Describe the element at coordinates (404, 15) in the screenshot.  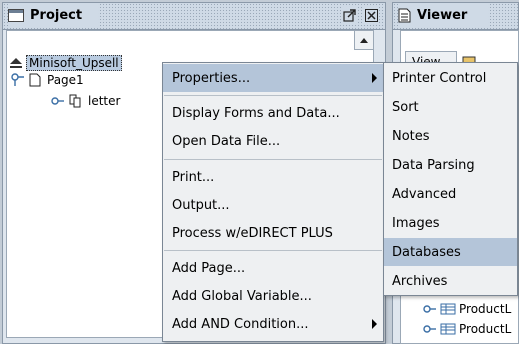
I see `document-icon` at that location.